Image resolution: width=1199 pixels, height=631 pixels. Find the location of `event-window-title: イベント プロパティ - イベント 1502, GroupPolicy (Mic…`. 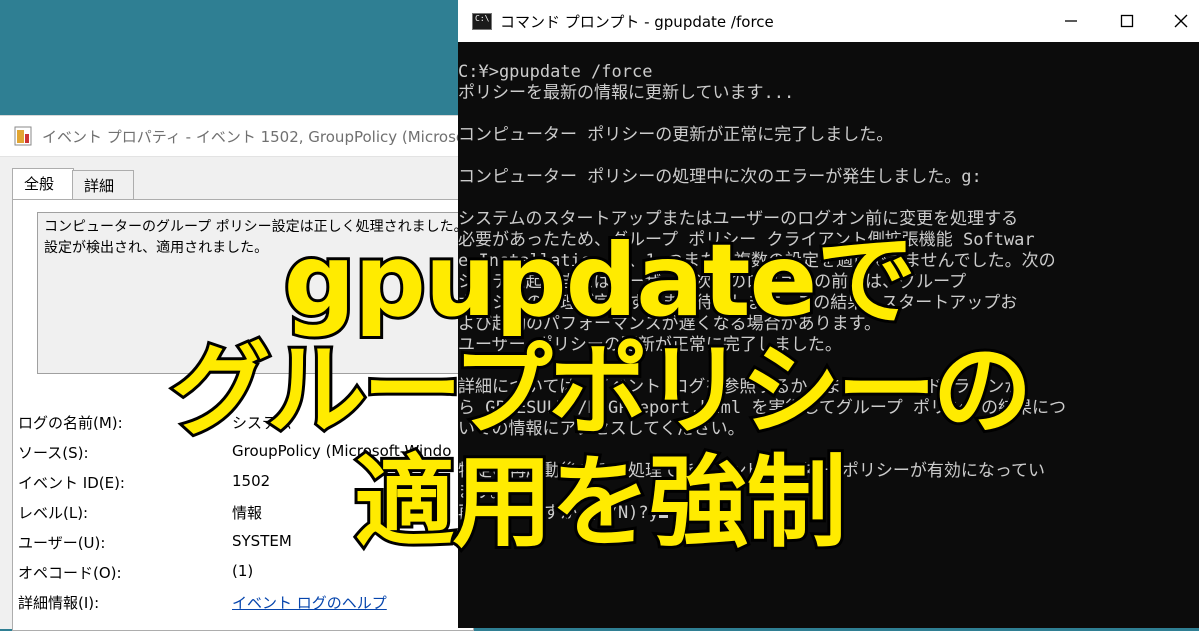

event-window-title: イベント プロパティ - イベント 1502, GroupPolicy (Mic… is located at coordinates (262, 137).